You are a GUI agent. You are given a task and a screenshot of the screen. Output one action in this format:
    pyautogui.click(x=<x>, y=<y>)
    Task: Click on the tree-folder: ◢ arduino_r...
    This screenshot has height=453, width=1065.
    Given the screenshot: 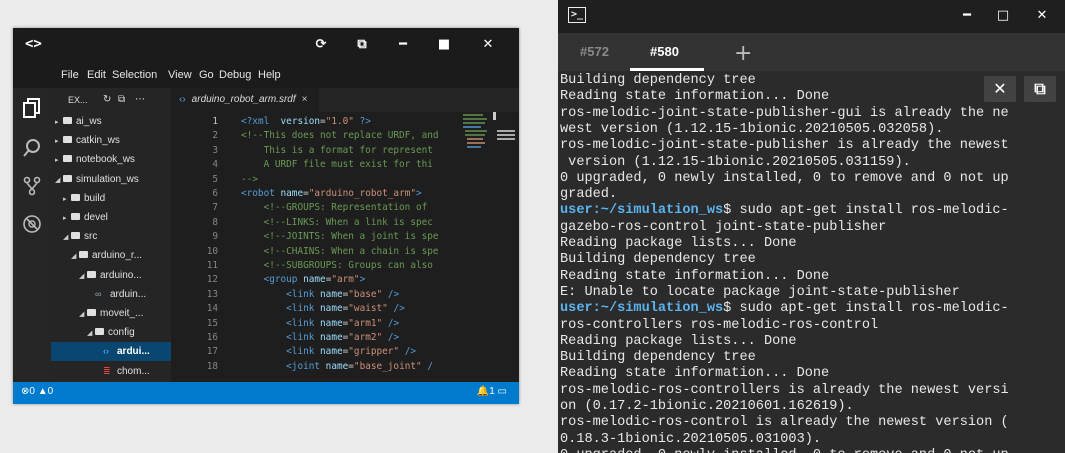 What is the action you would take?
    pyautogui.click(x=111, y=255)
    